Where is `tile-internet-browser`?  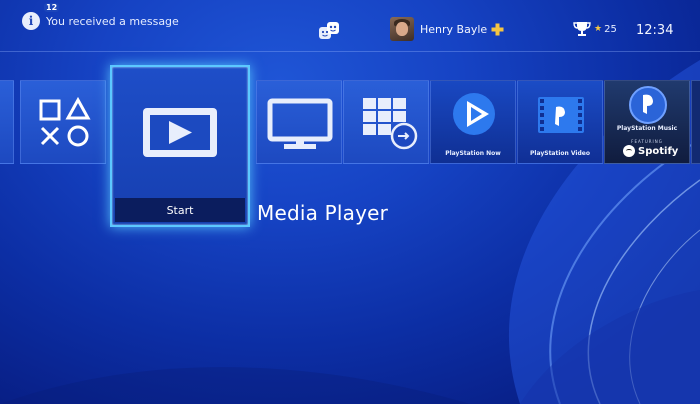
tile-internet-browser is located at coordinates (386, 122).